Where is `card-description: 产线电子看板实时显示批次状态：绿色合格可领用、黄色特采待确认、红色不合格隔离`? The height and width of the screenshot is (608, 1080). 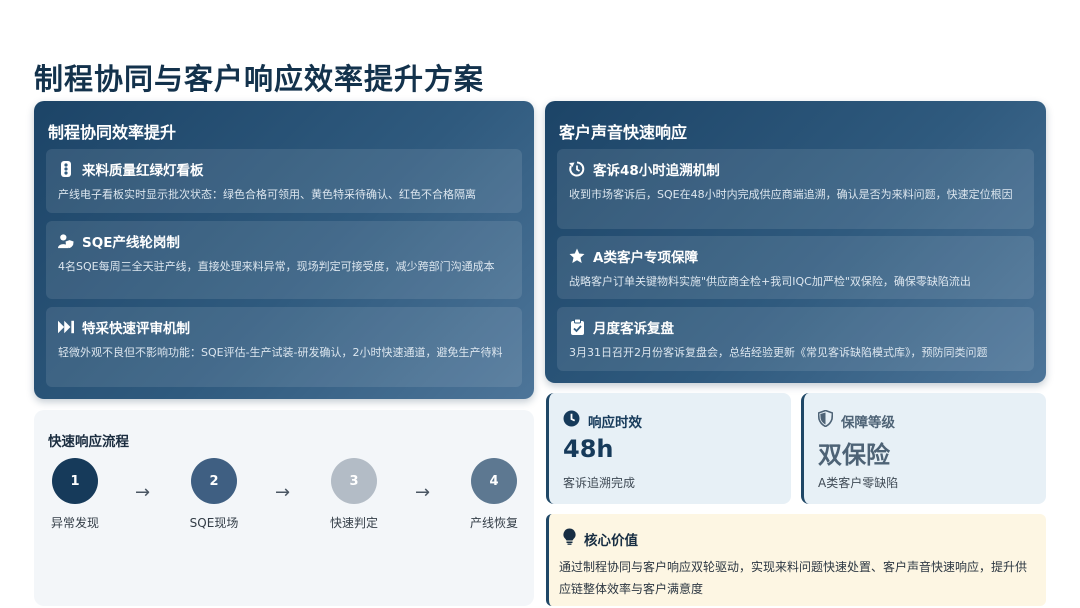
card-description: 产线电子看板实时显示批次状态：绿色合格可领用、黄色特采待确认、红色不合格隔离 is located at coordinates (267, 194).